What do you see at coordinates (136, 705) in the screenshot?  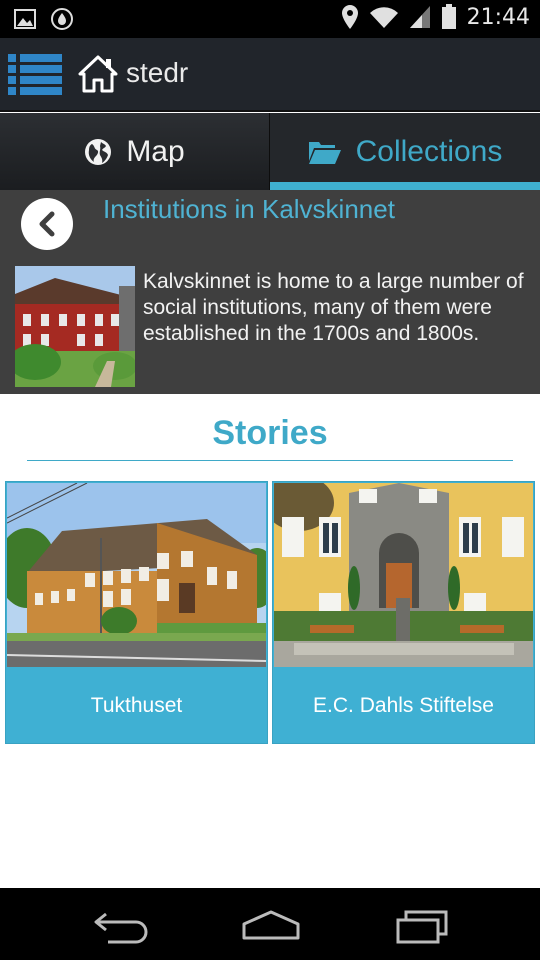 I see `story-title: Tukthuset` at bounding box center [136, 705].